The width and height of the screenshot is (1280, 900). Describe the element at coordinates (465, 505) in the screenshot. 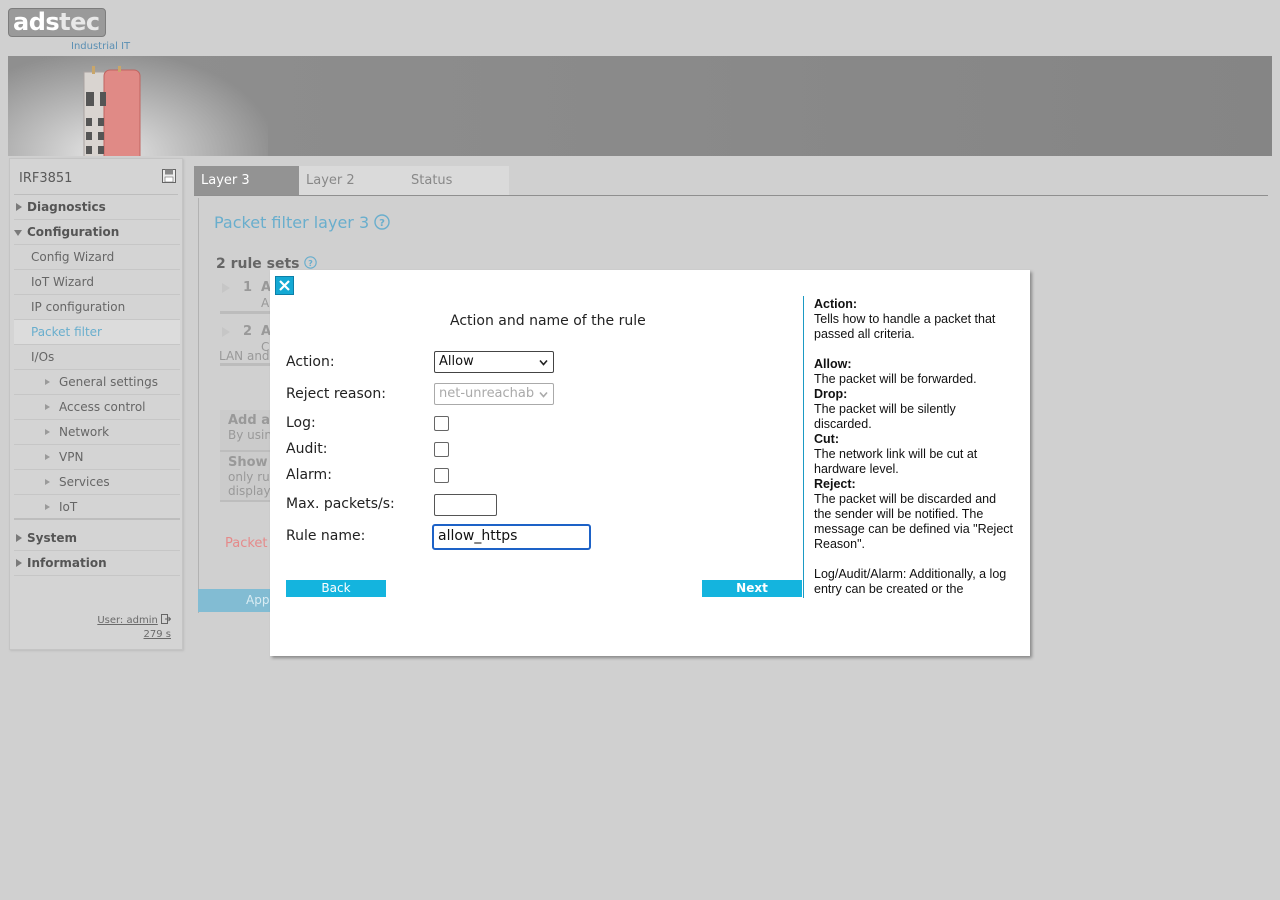

I see `max-packets-input` at that location.